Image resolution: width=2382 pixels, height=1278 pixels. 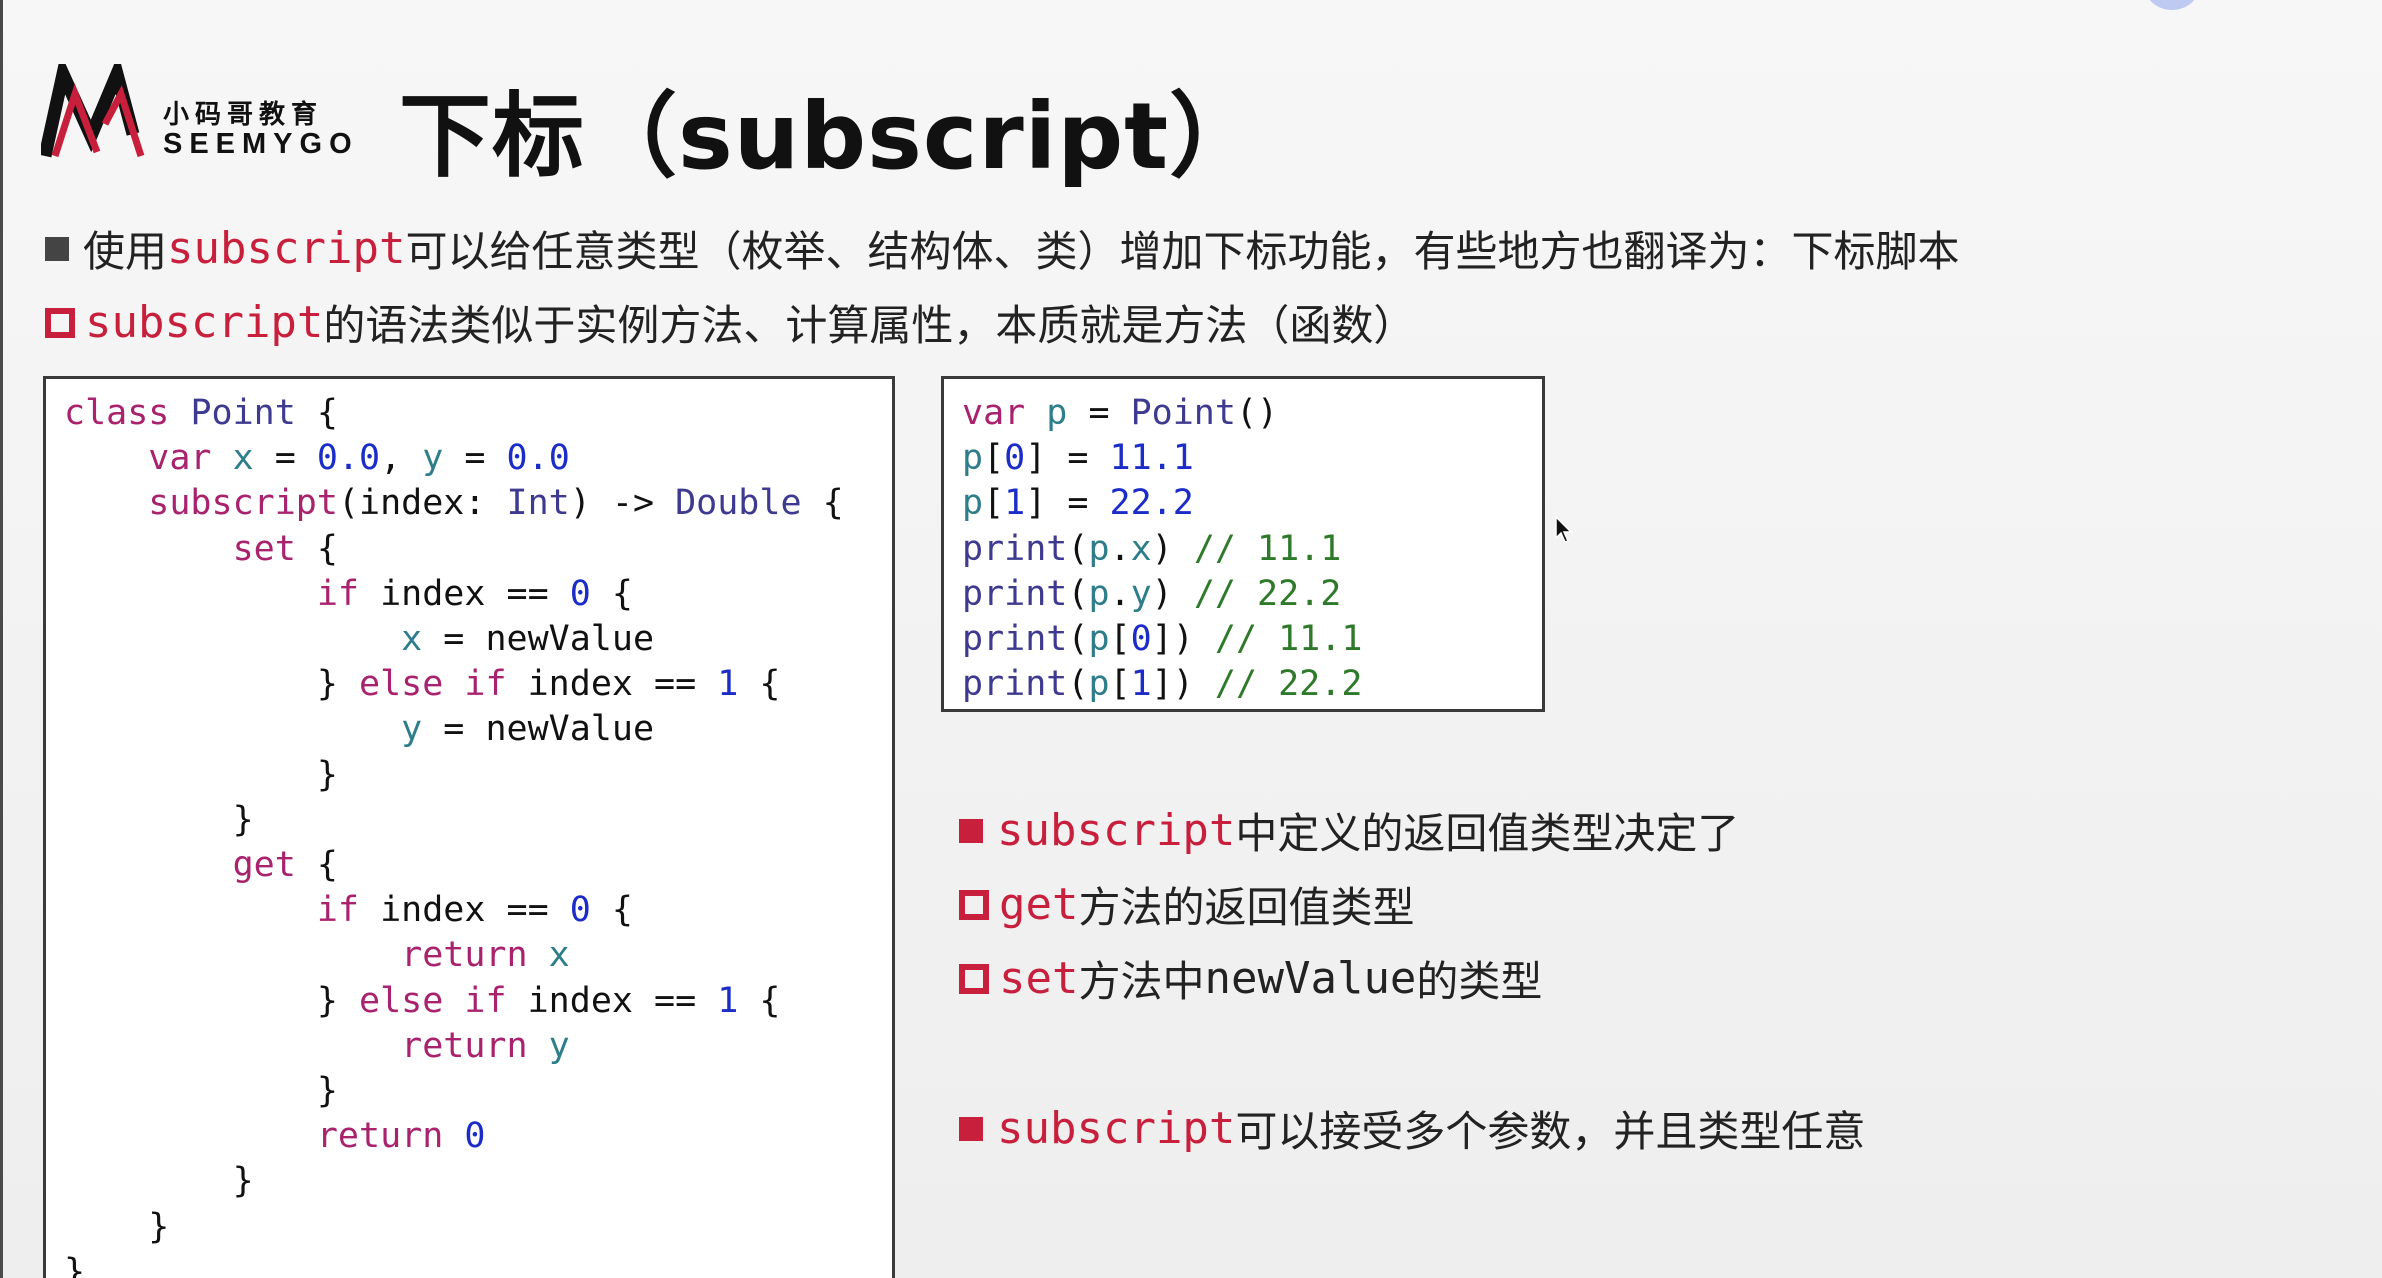 I want to click on bullet-text: 方法的返回值类型, so click(x=1246, y=907).